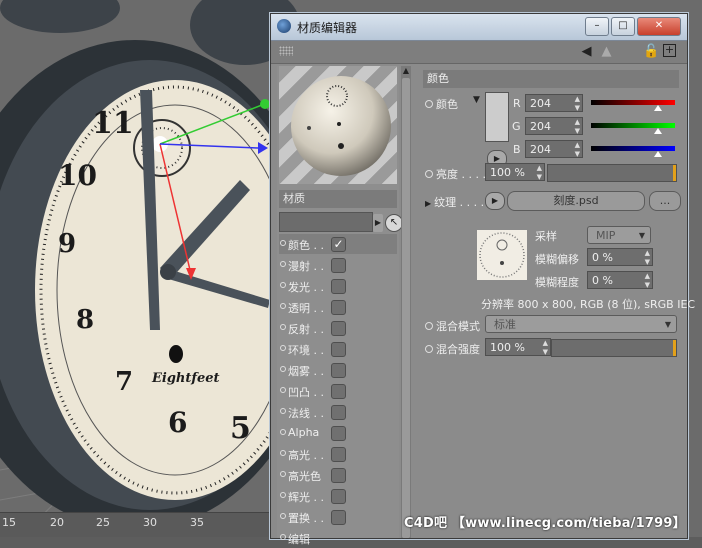 This screenshot has width=702, height=548. I want to click on material-name-field, so click(326, 222).